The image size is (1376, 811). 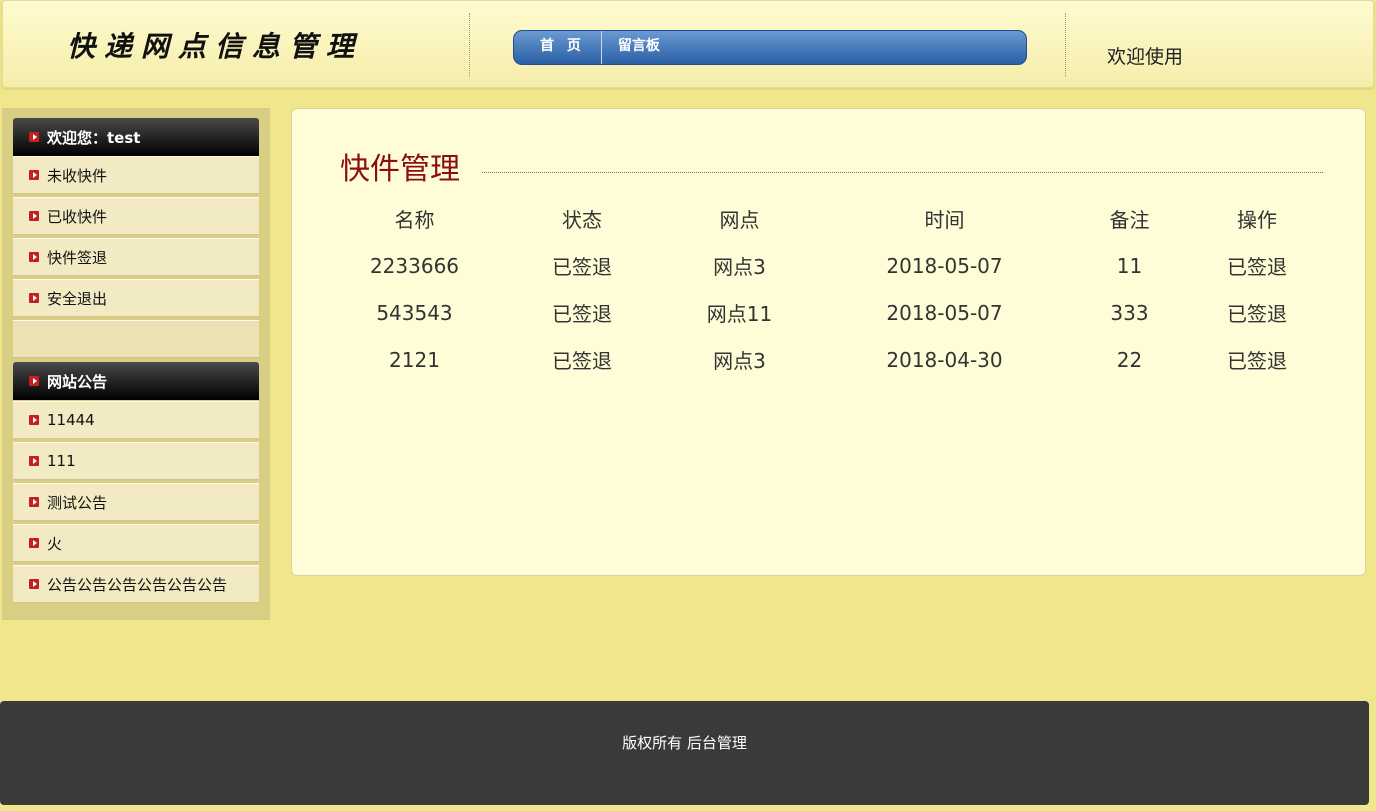 I want to click on notice-heading-text: 网站公告, so click(x=77, y=381).